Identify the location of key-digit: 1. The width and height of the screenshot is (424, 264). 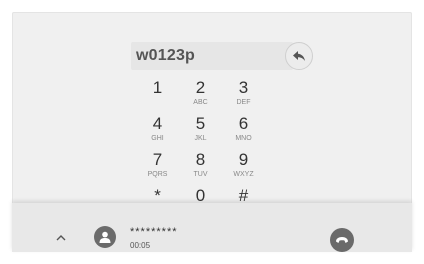
(157, 87).